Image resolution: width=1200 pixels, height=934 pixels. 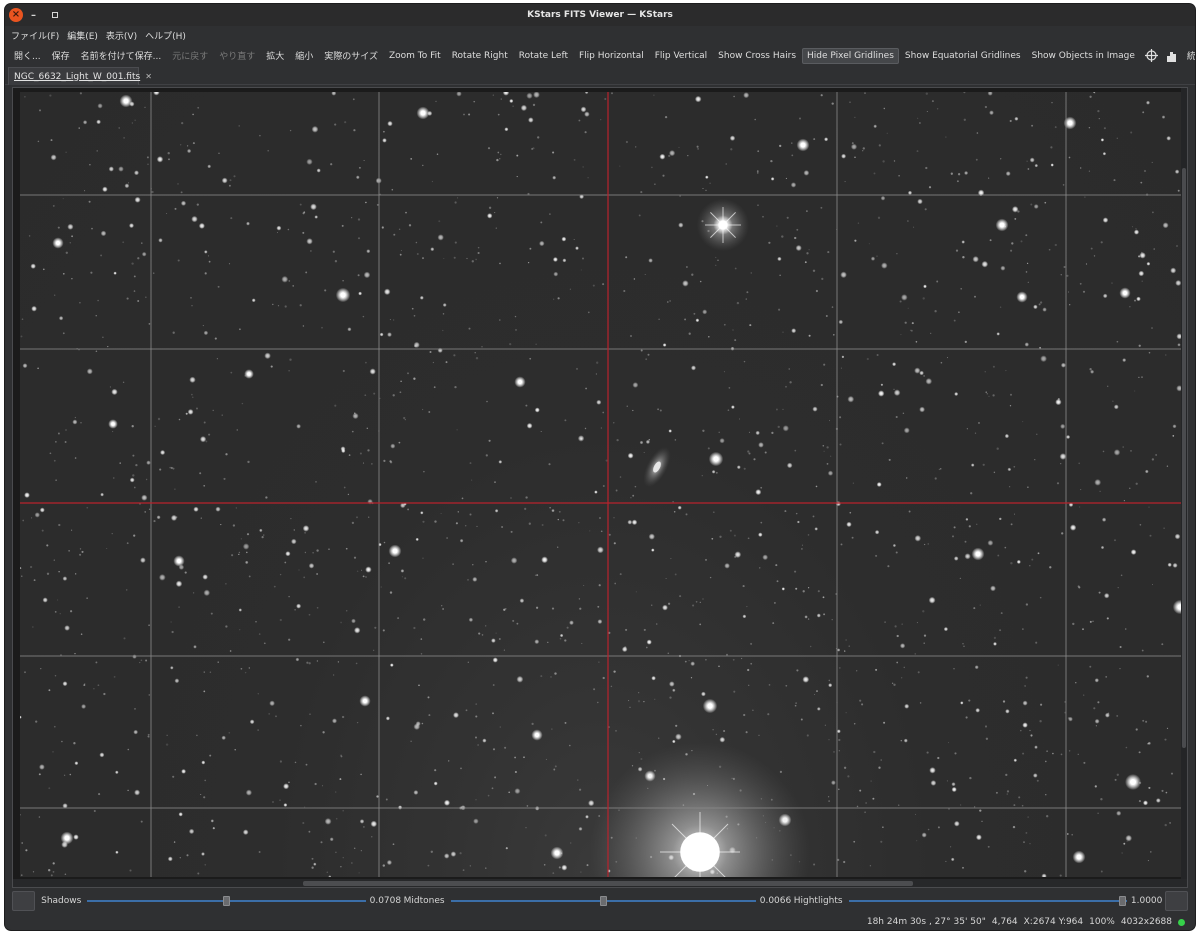 I want to click on highlights-value: 1.0000, so click(x=1146, y=901).